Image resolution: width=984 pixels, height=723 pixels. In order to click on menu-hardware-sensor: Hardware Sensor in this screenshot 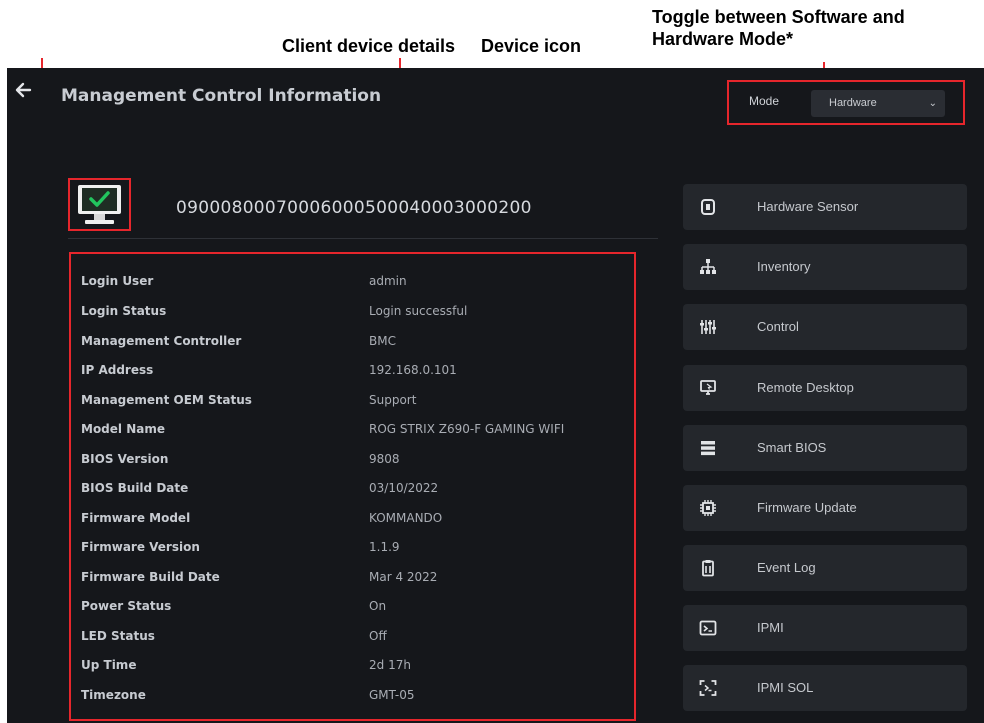, I will do `click(825, 207)`.